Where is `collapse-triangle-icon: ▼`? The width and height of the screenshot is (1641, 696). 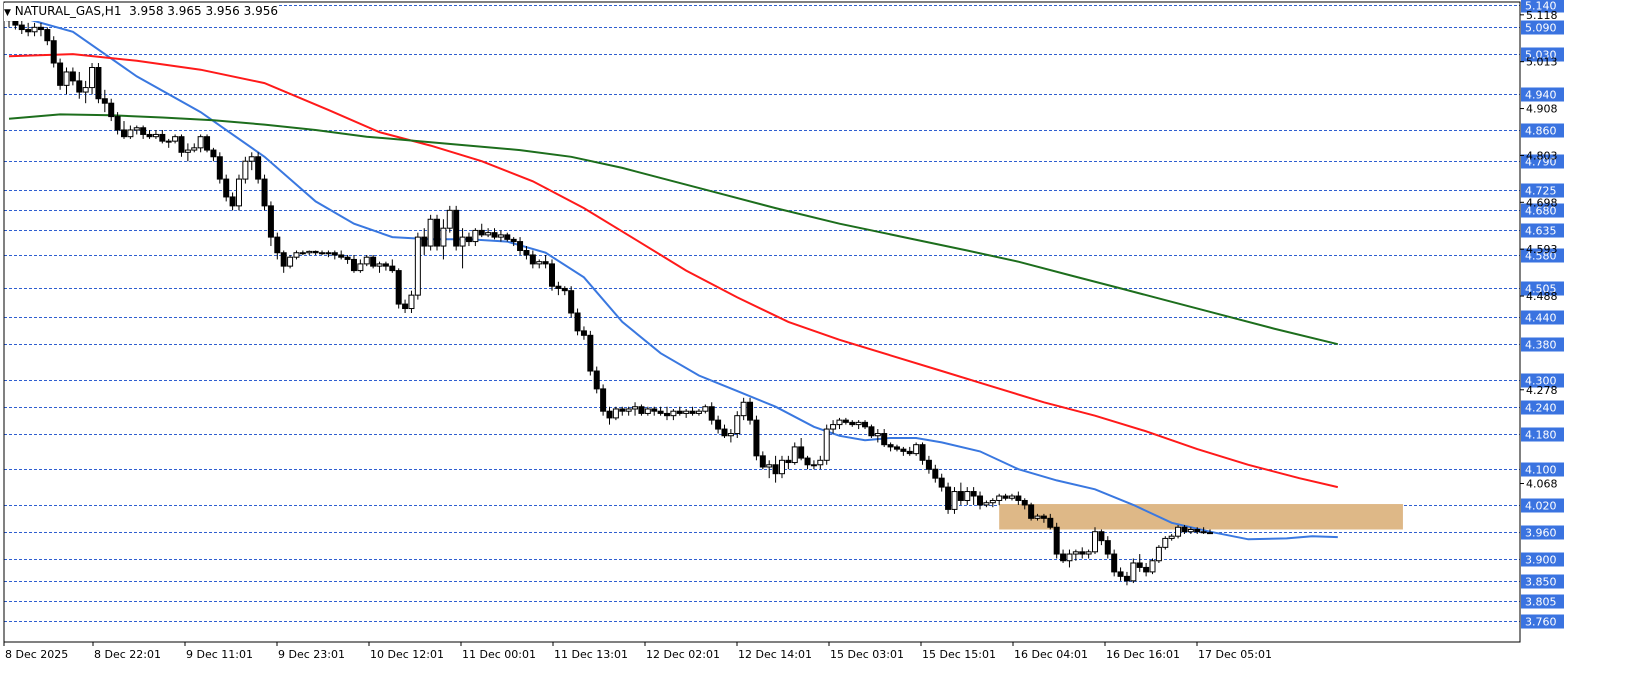 collapse-triangle-icon: ▼ is located at coordinates (7, 13).